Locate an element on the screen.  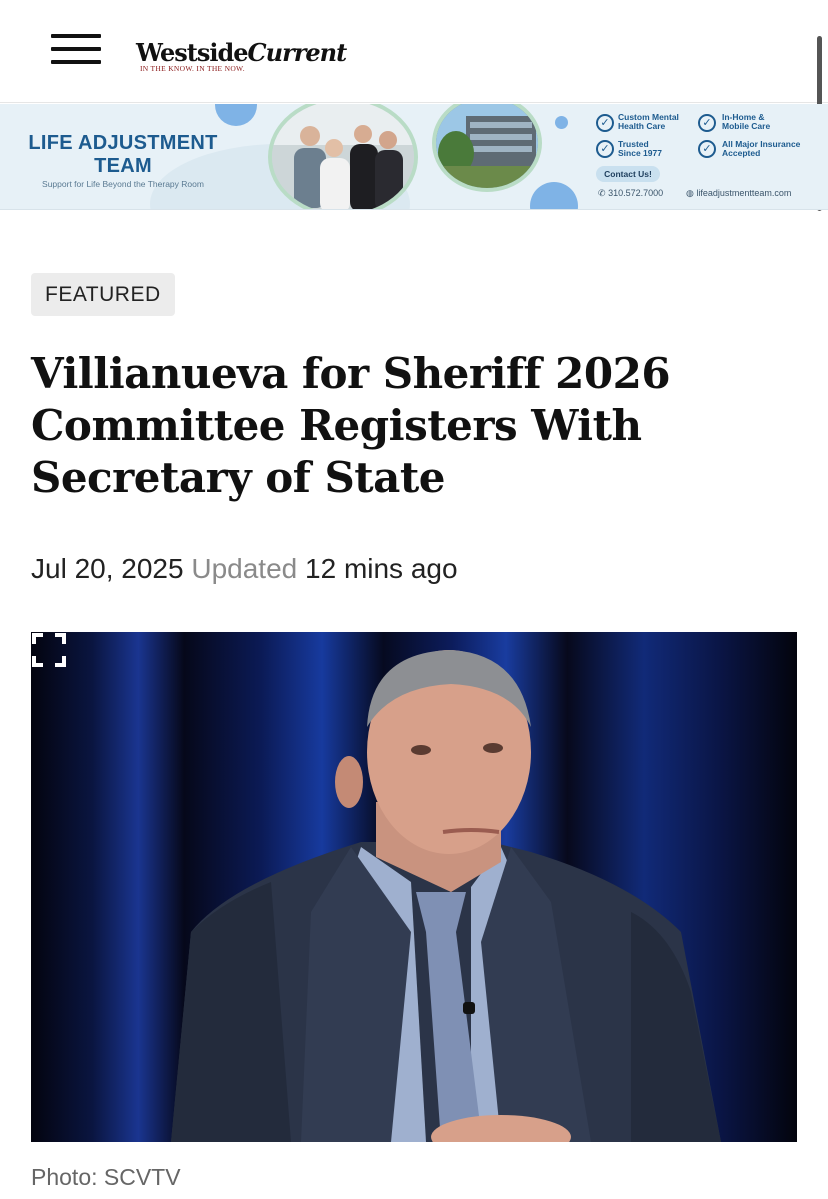
logo-text-current: Current is located at coordinates (297, 52).